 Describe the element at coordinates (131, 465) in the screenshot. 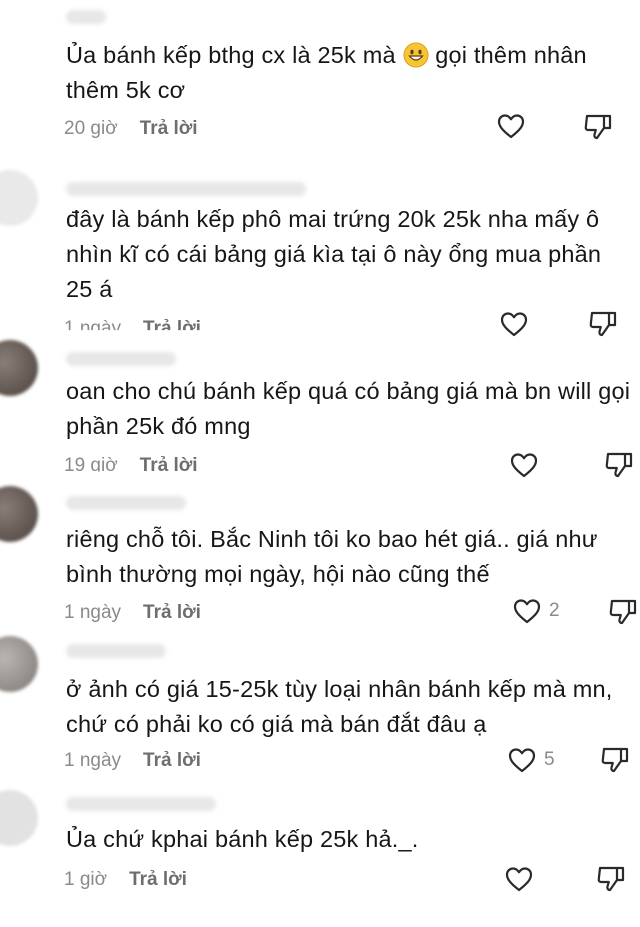

I see `comment-meta: 19 giờ Trả lời` at that location.